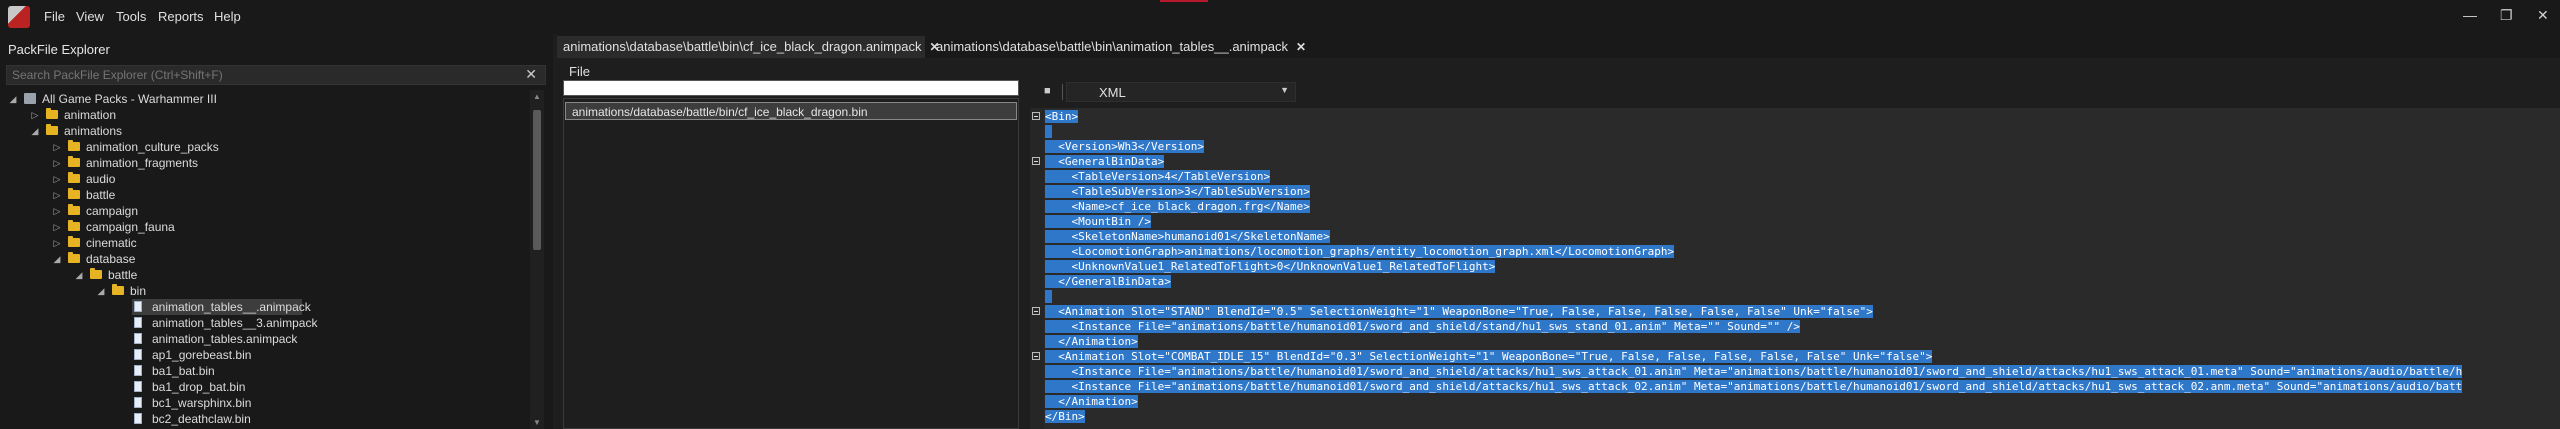 The height and width of the screenshot is (429, 2560). Describe the element at coordinates (129, 99) in the screenshot. I see `tree-item-label: All Game Packs - Warhammer III` at that location.